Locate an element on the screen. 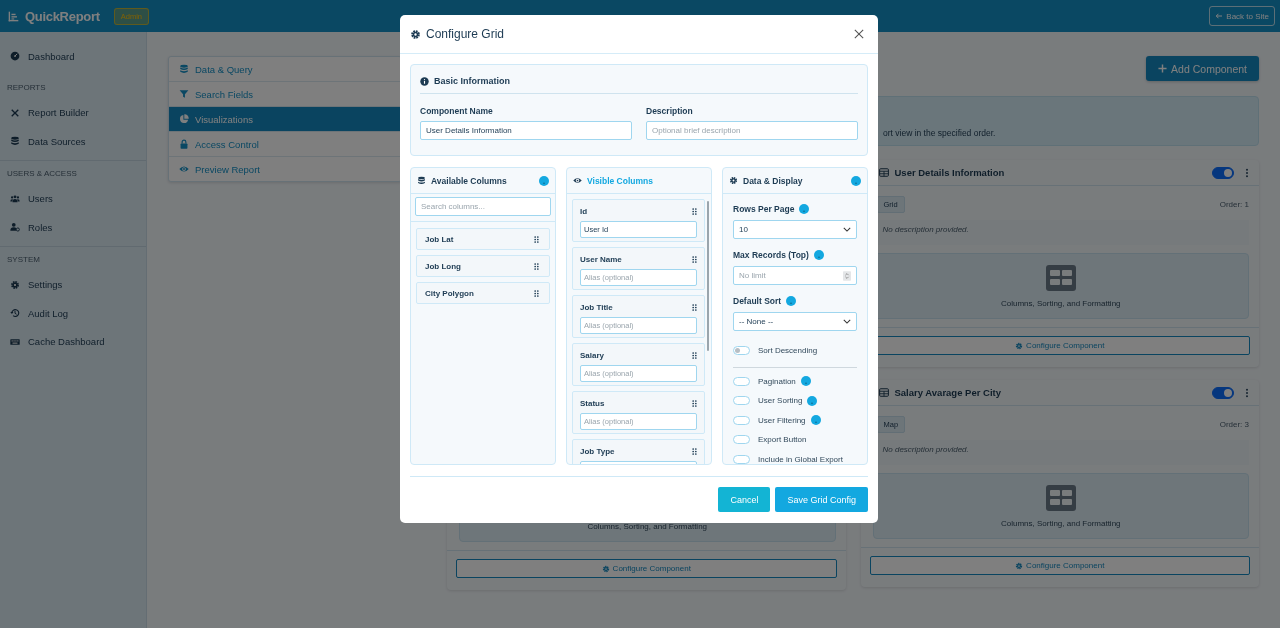 The width and height of the screenshot is (1280, 628). input-field: Optional brief description is located at coordinates (752, 130).